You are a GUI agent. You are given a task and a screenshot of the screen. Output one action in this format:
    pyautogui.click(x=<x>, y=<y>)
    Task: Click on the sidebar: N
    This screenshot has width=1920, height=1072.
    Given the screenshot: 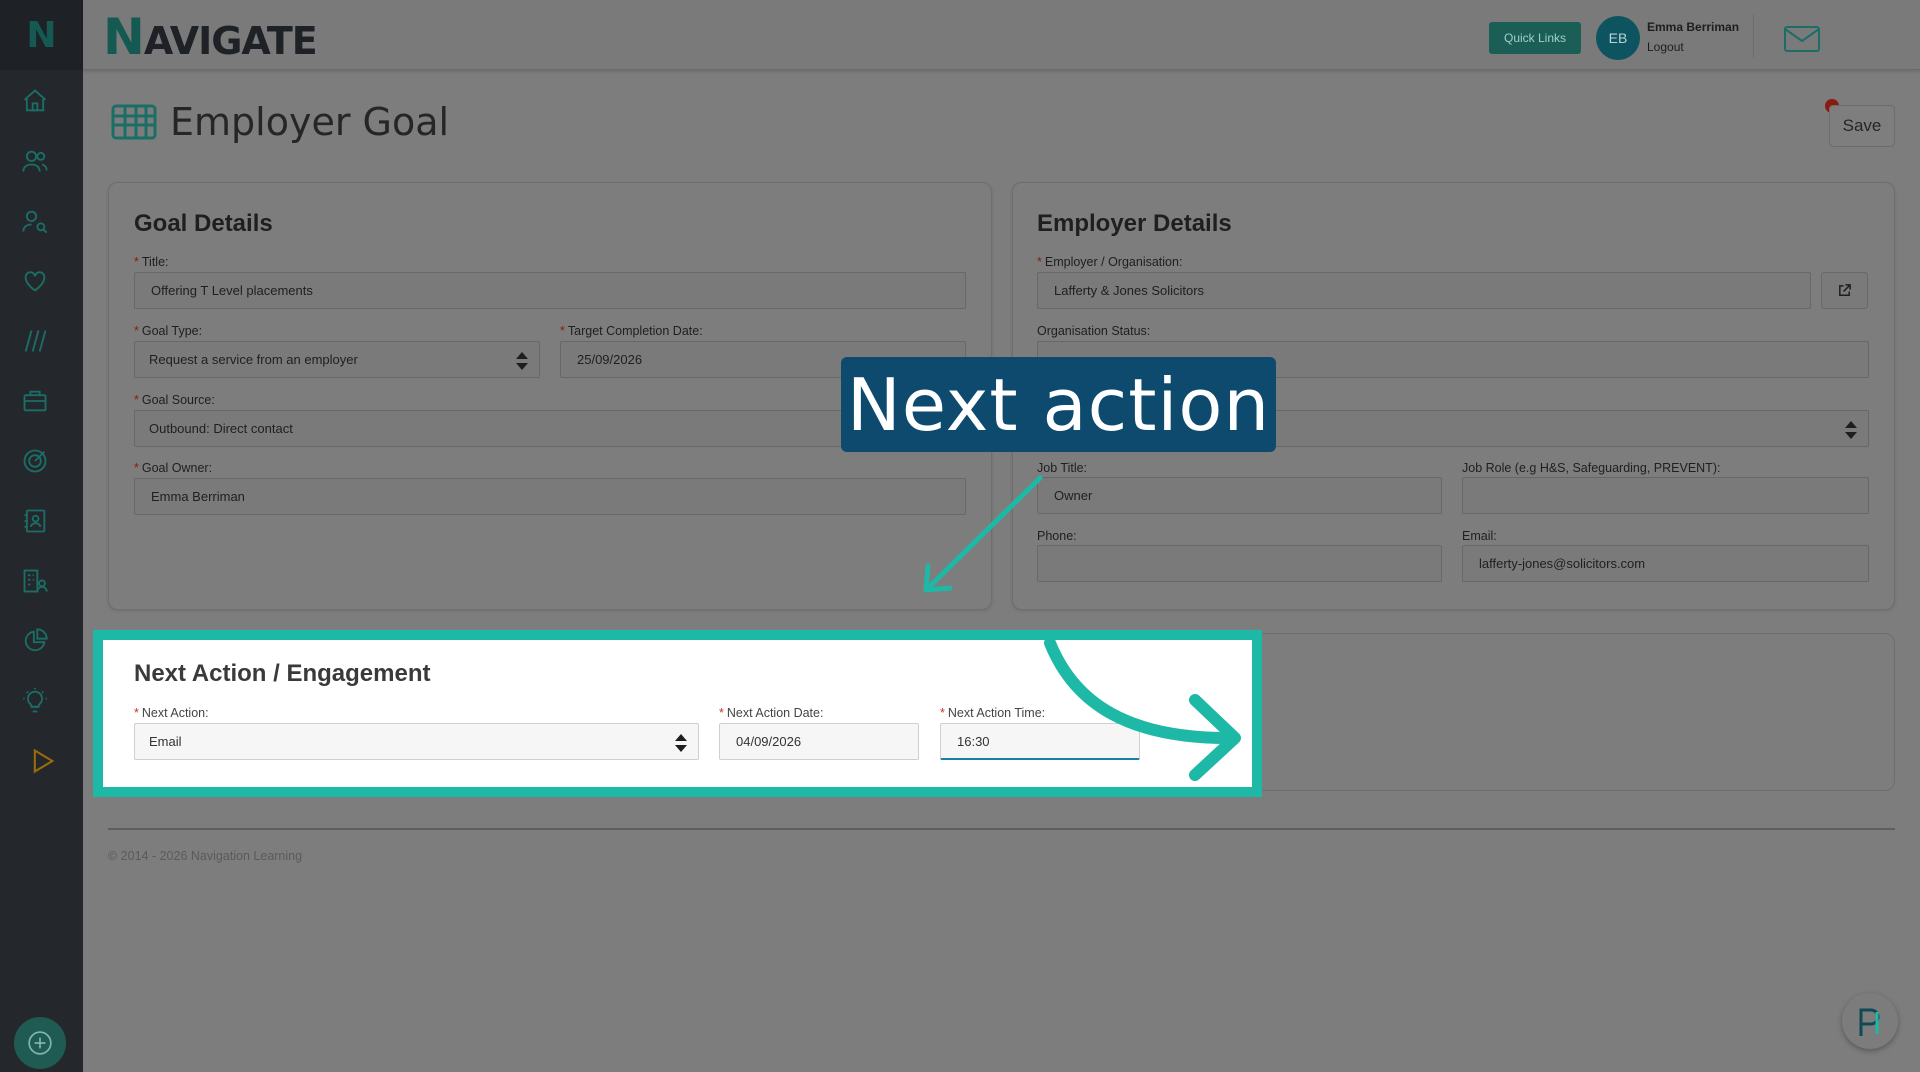 What is the action you would take?
    pyautogui.click(x=41, y=536)
    